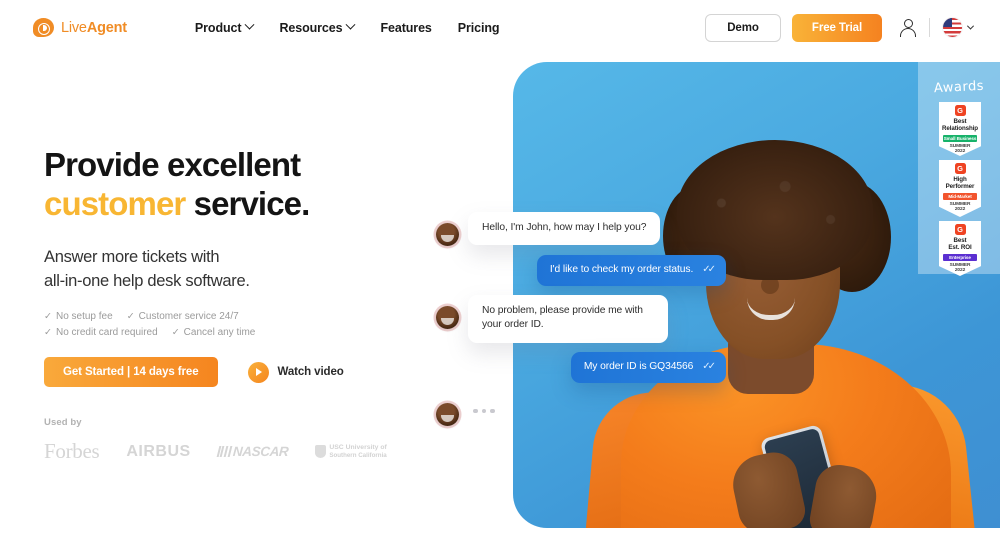 Image resolution: width=1000 pixels, height=548 pixels. Describe the element at coordinates (218, 27) in the screenshot. I see `nav-item-label: Product` at that location.